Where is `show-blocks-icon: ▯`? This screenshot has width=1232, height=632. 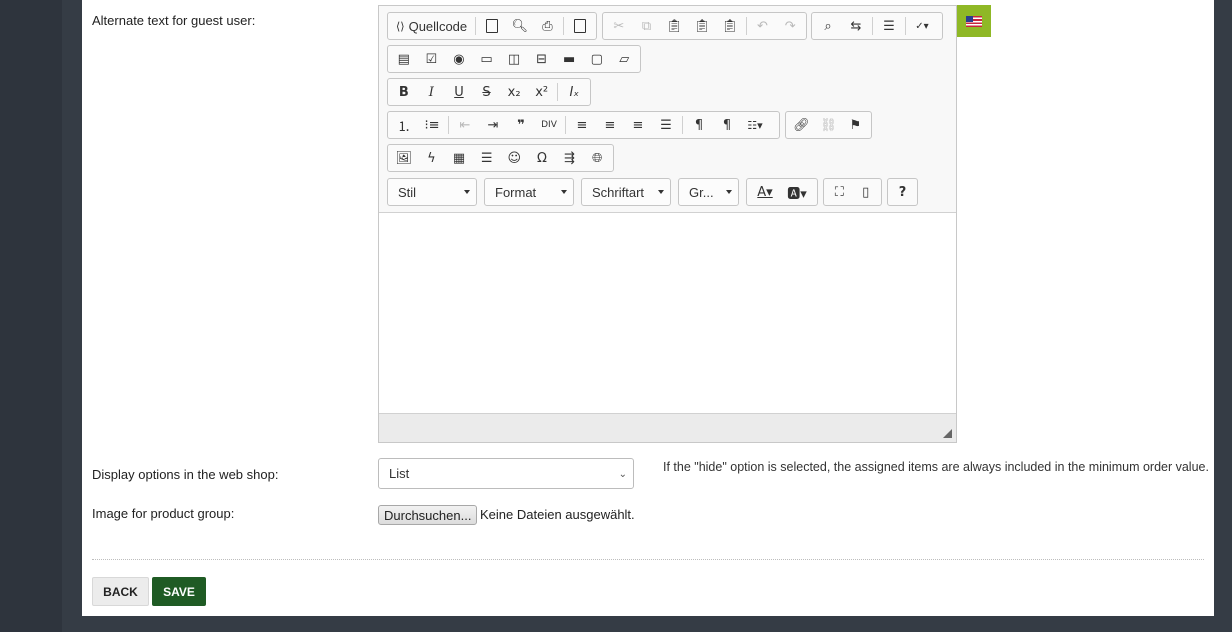 show-blocks-icon: ▯ is located at coordinates (866, 192).